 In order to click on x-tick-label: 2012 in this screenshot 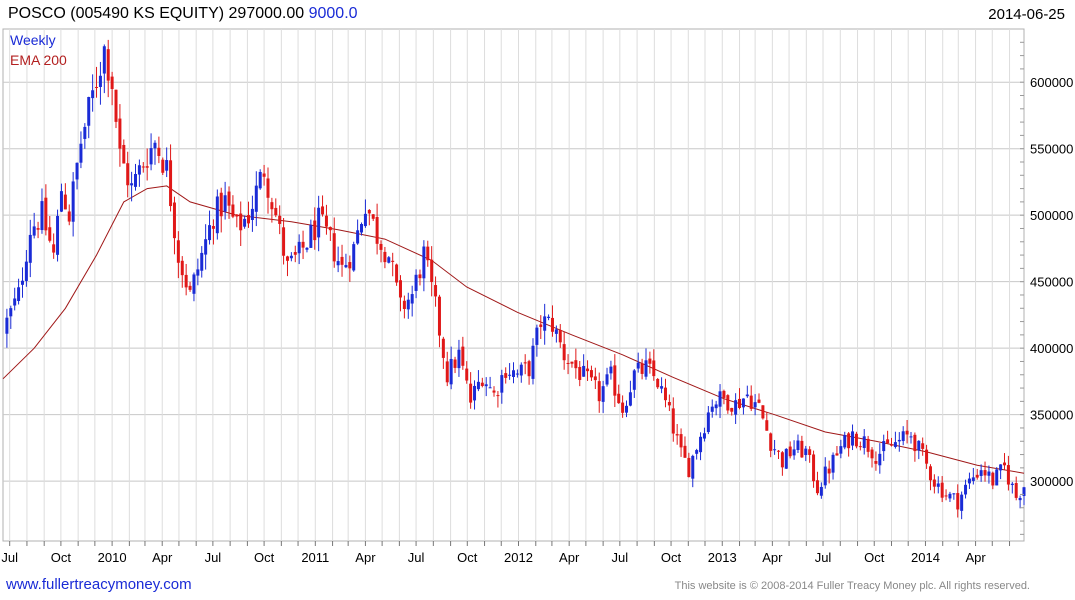, I will do `click(518, 557)`.